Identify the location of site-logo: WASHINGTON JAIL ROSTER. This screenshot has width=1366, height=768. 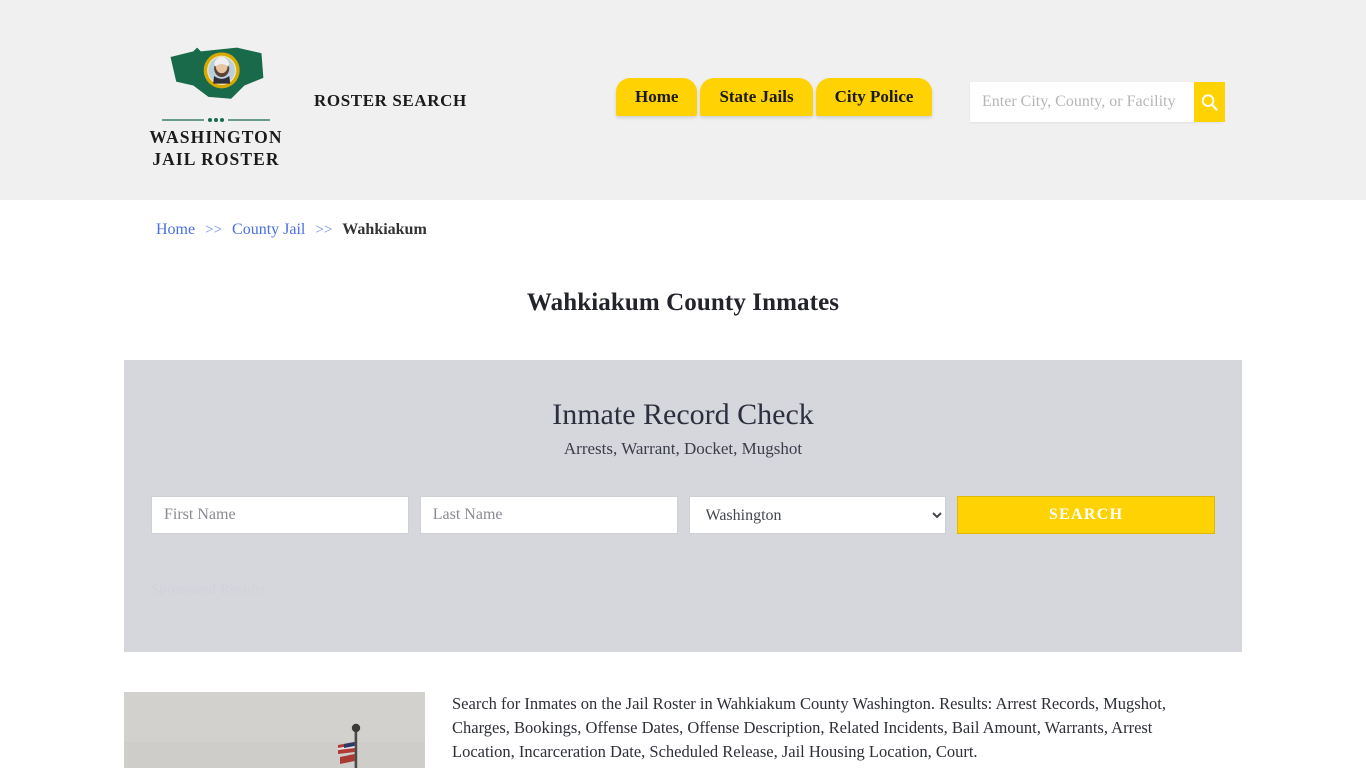
(216, 105).